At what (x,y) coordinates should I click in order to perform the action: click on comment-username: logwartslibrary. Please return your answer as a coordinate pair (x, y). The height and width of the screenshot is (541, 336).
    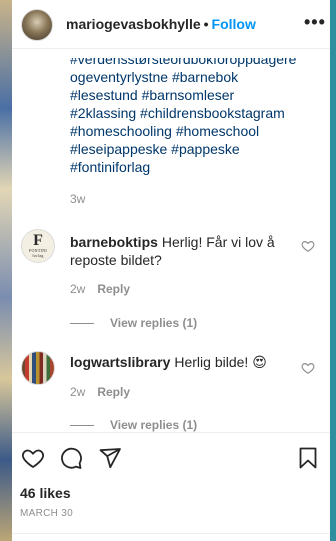
    Looking at the image, I should click on (120, 362).